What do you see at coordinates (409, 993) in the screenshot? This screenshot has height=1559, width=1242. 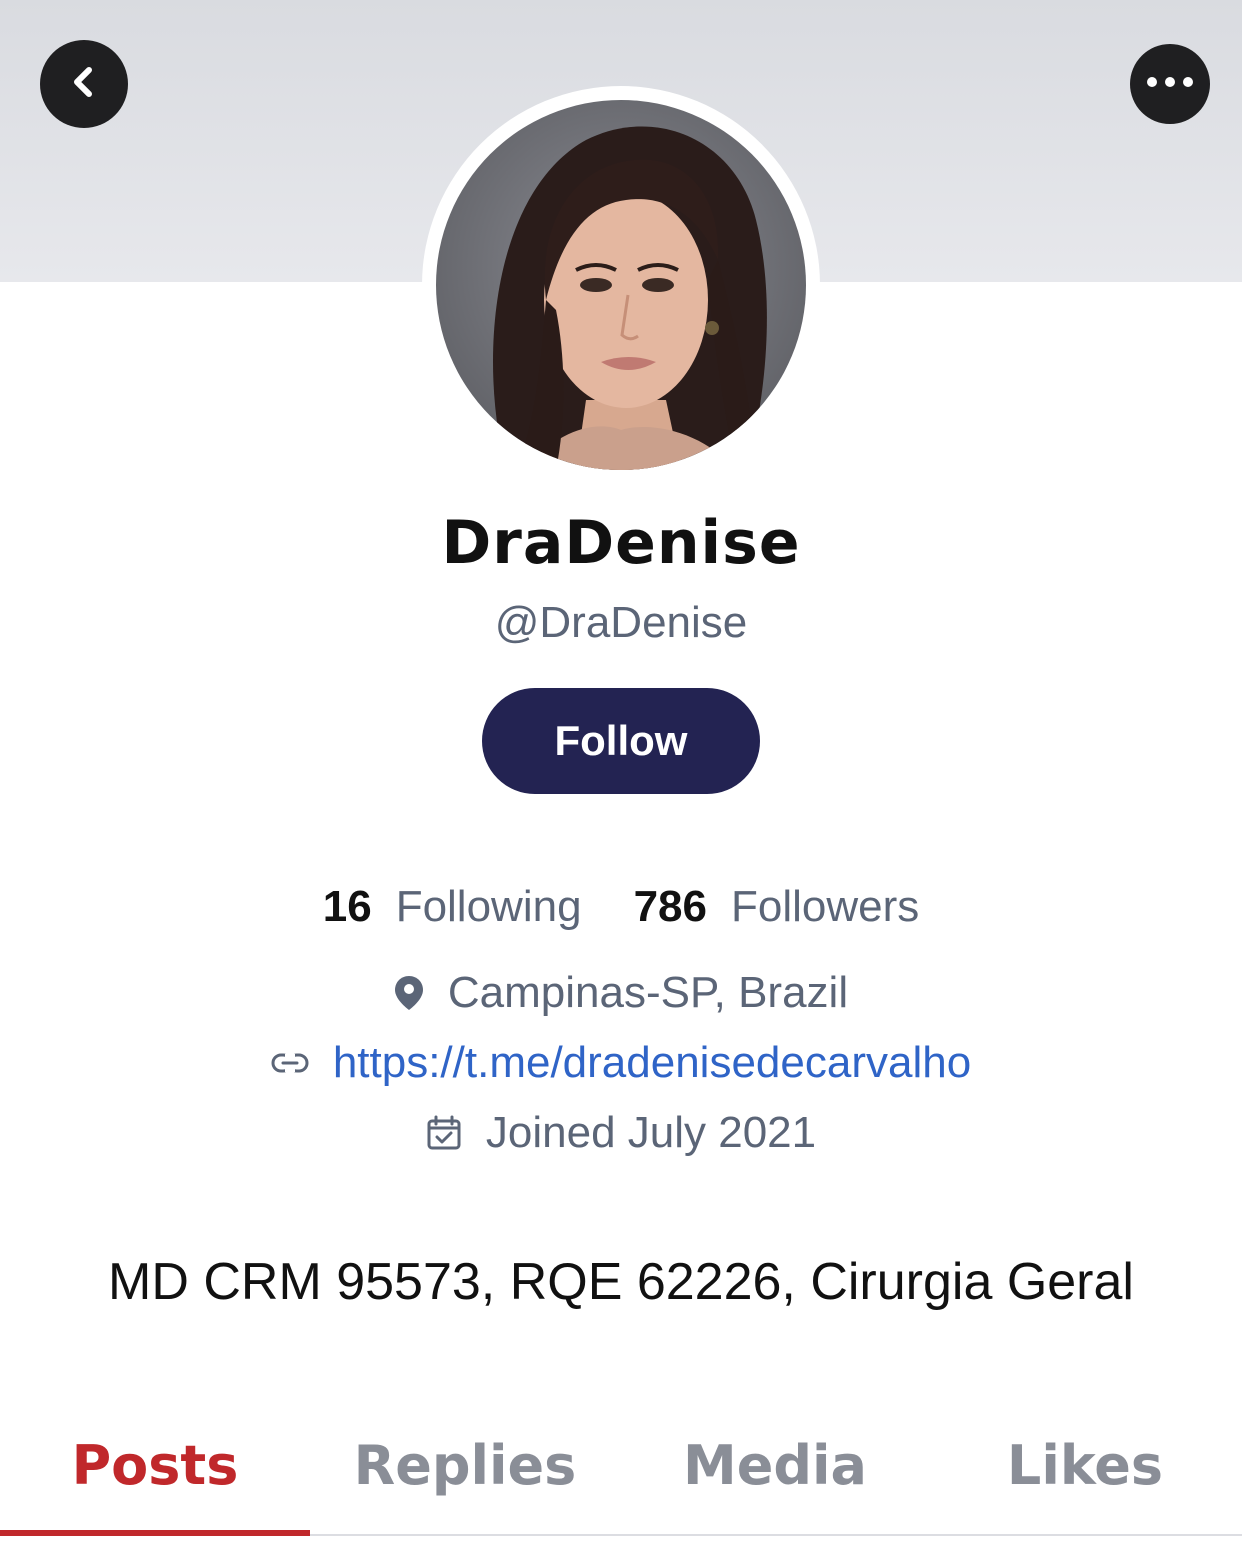 I see `location-pin-icon` at bounding box center [409, 993].